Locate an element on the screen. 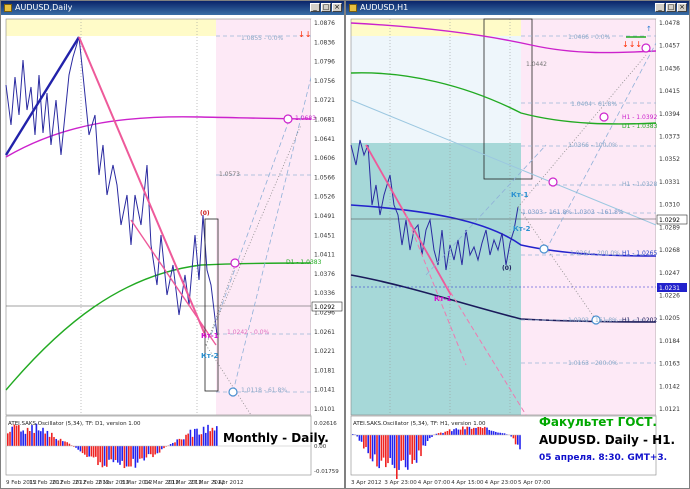 The width and height of the screenshot is (690, 489). price-tick-label: 1.0336 is located at coordinates (324, 293).